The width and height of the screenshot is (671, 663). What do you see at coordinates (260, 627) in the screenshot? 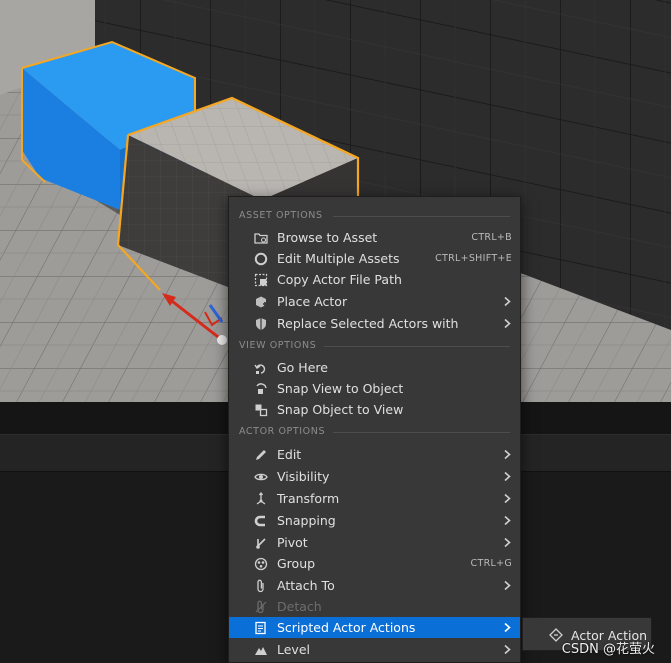
I see `script-icon` at bounding box center [260, 627].